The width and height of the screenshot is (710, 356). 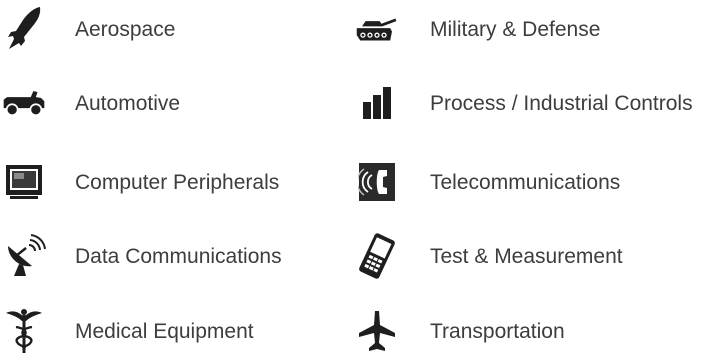 I want to click on industry-item-data-communications: Data Communications, so click(x=175, y=256).